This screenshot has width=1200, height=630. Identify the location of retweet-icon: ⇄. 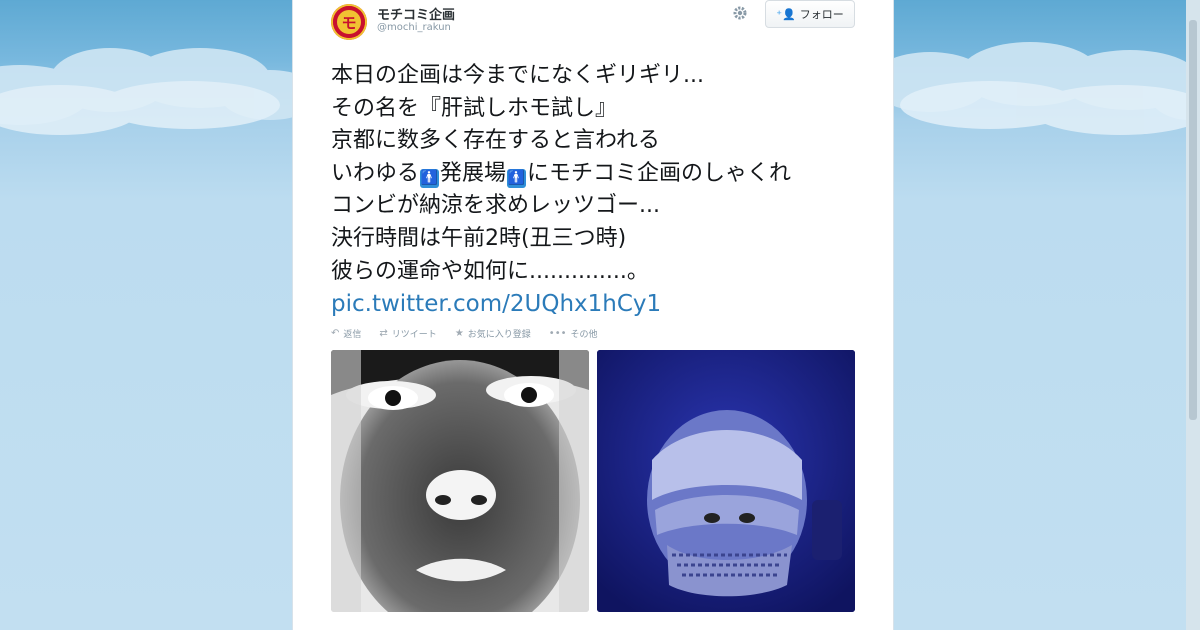
(383, 333).